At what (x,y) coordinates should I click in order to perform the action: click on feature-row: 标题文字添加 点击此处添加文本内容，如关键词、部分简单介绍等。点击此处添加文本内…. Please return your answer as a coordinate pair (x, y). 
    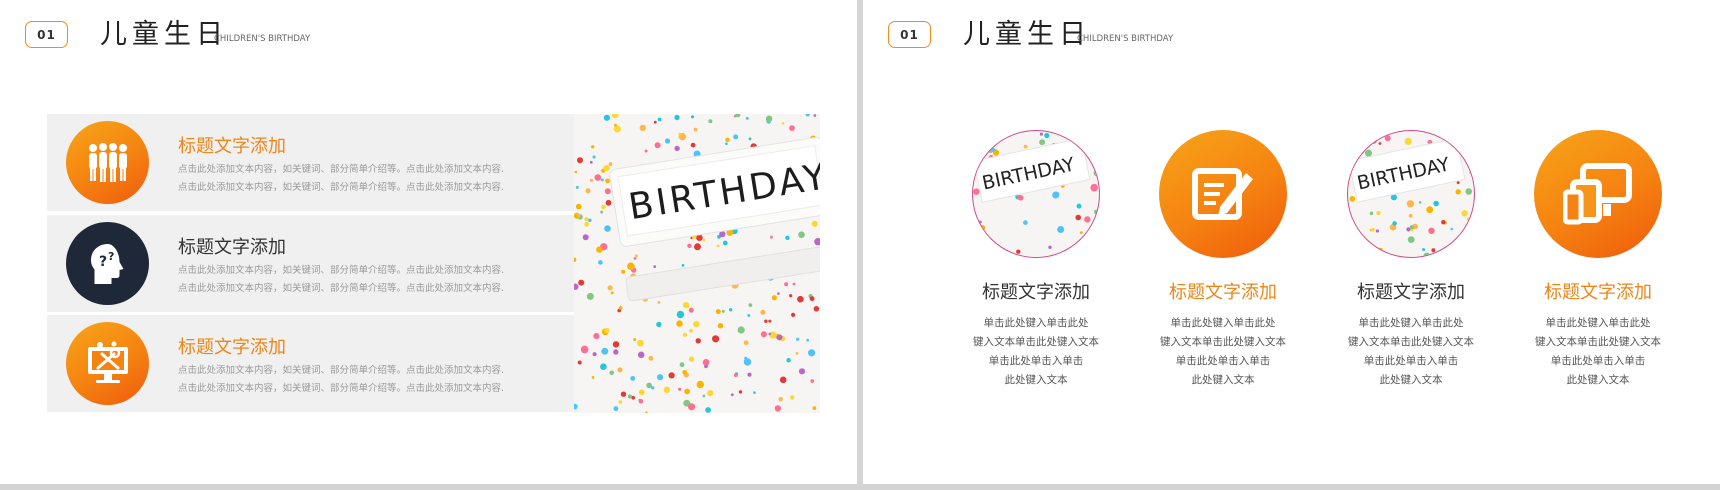
    Looking at the image, I should click on (310, 363).